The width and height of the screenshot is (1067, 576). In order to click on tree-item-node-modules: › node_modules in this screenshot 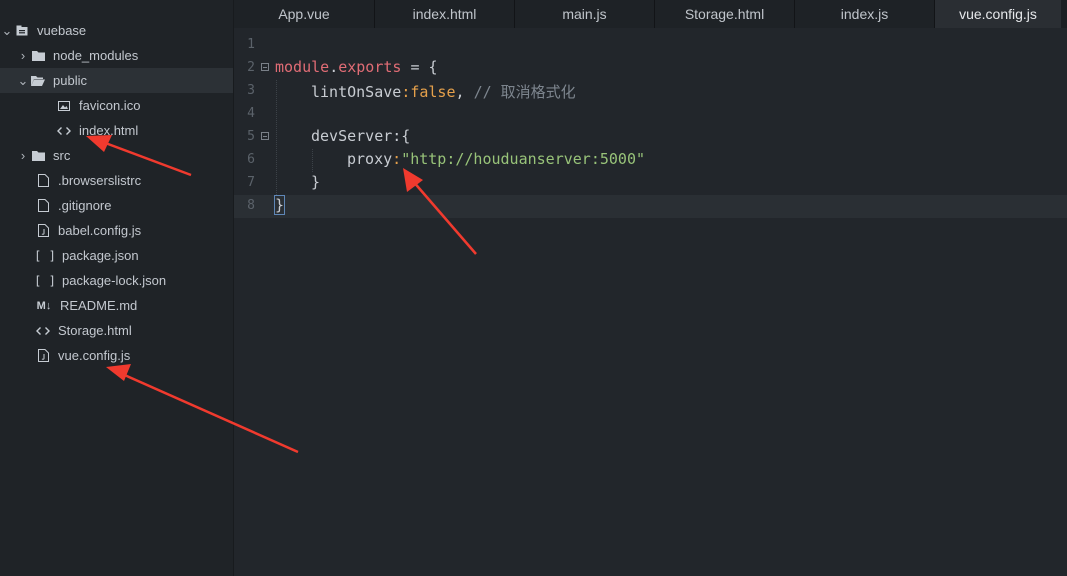, I will do `click(116, 55)`.